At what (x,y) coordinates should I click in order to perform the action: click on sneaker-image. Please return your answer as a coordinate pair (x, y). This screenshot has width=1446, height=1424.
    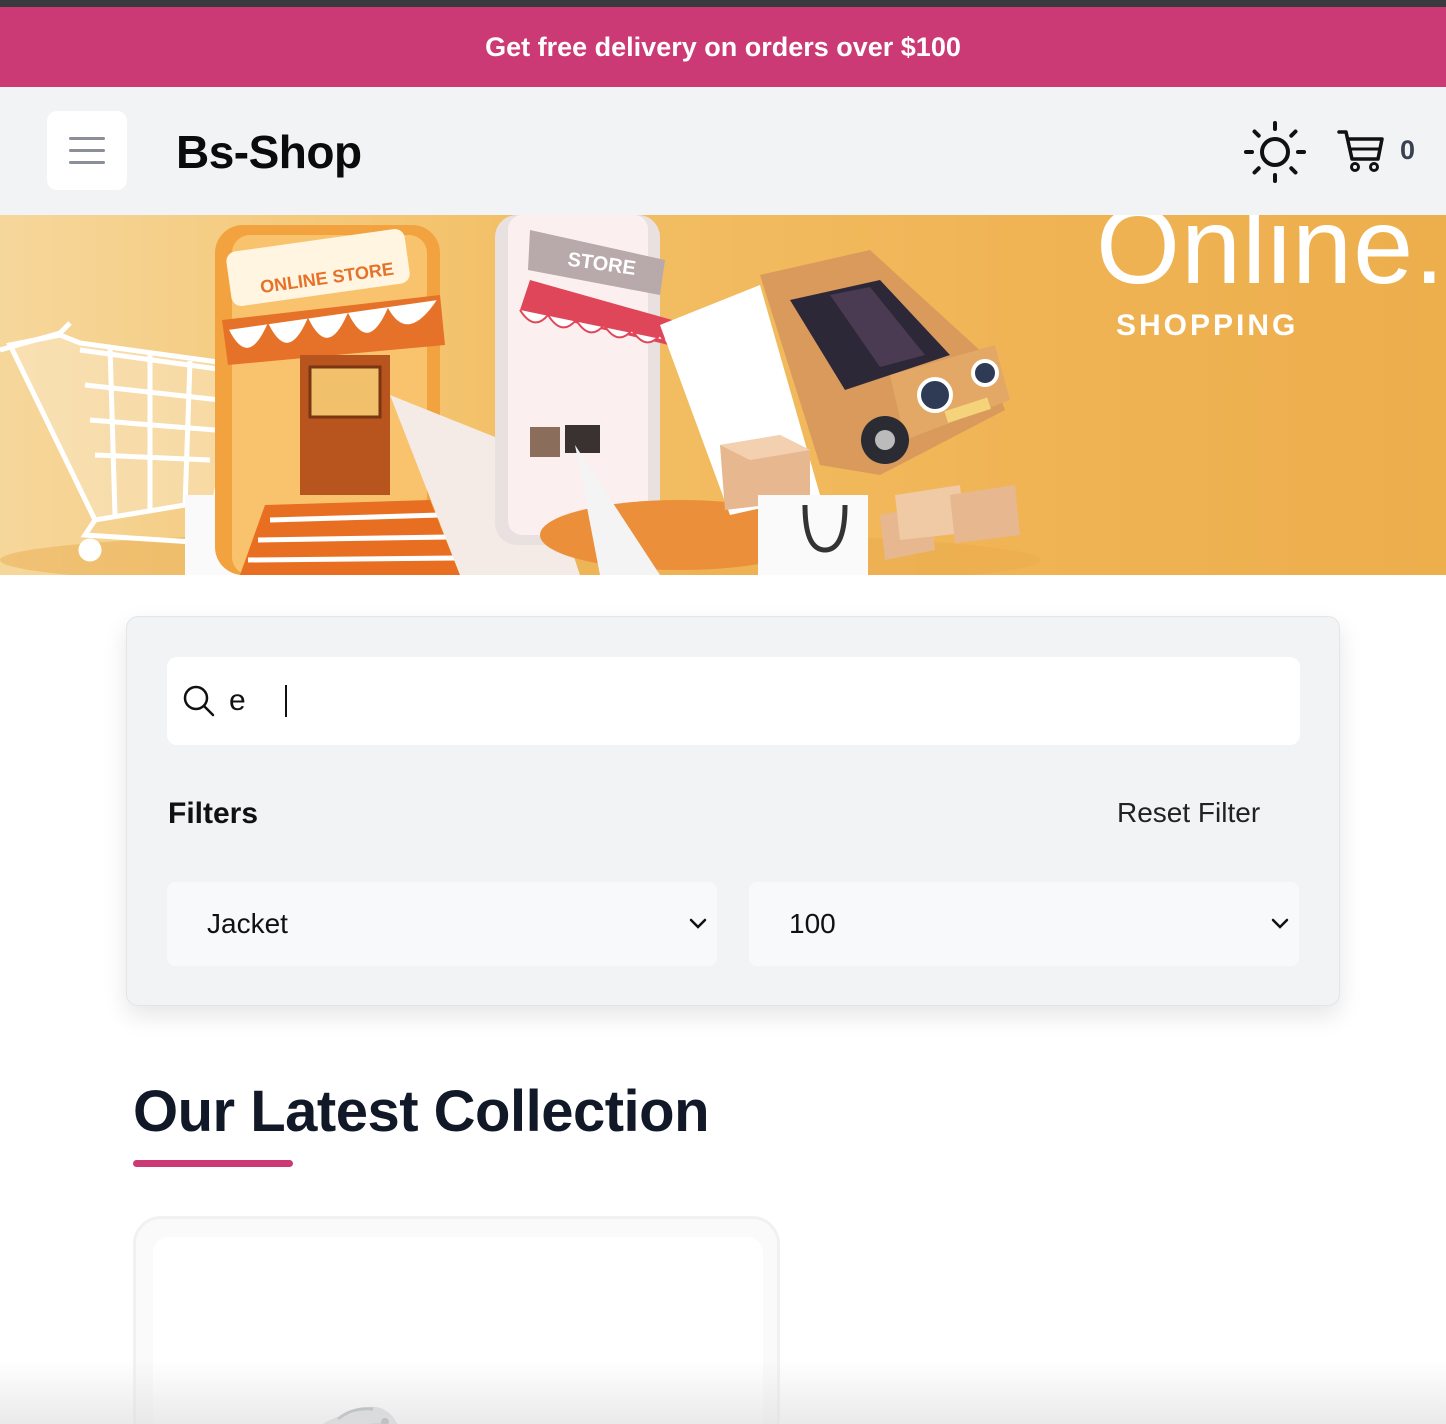
    Looking at the image, I should click on (360, 1415).